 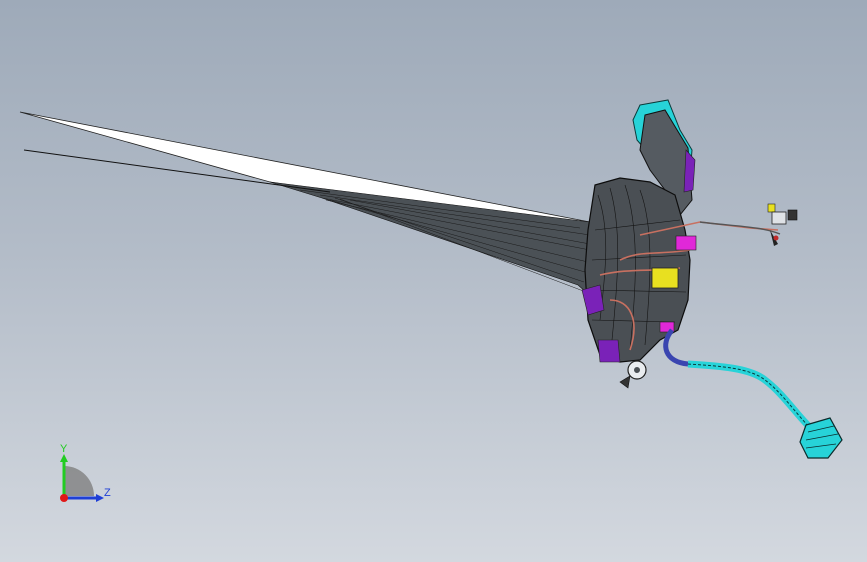 What do you see at coordinates (740, 228) in the screenshot?
I see `connector-wire` at bounding box center [740, 228].